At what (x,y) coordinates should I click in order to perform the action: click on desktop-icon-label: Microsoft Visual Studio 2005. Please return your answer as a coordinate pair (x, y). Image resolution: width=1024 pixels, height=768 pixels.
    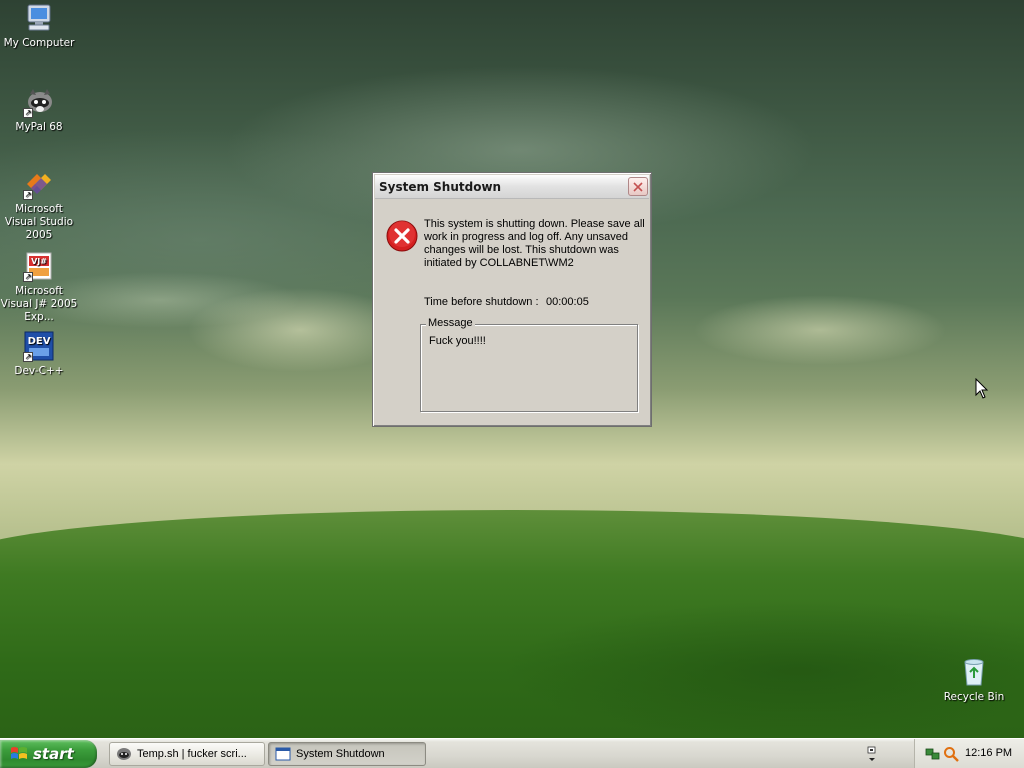
    Looking at the image, I should click on (39, 222).